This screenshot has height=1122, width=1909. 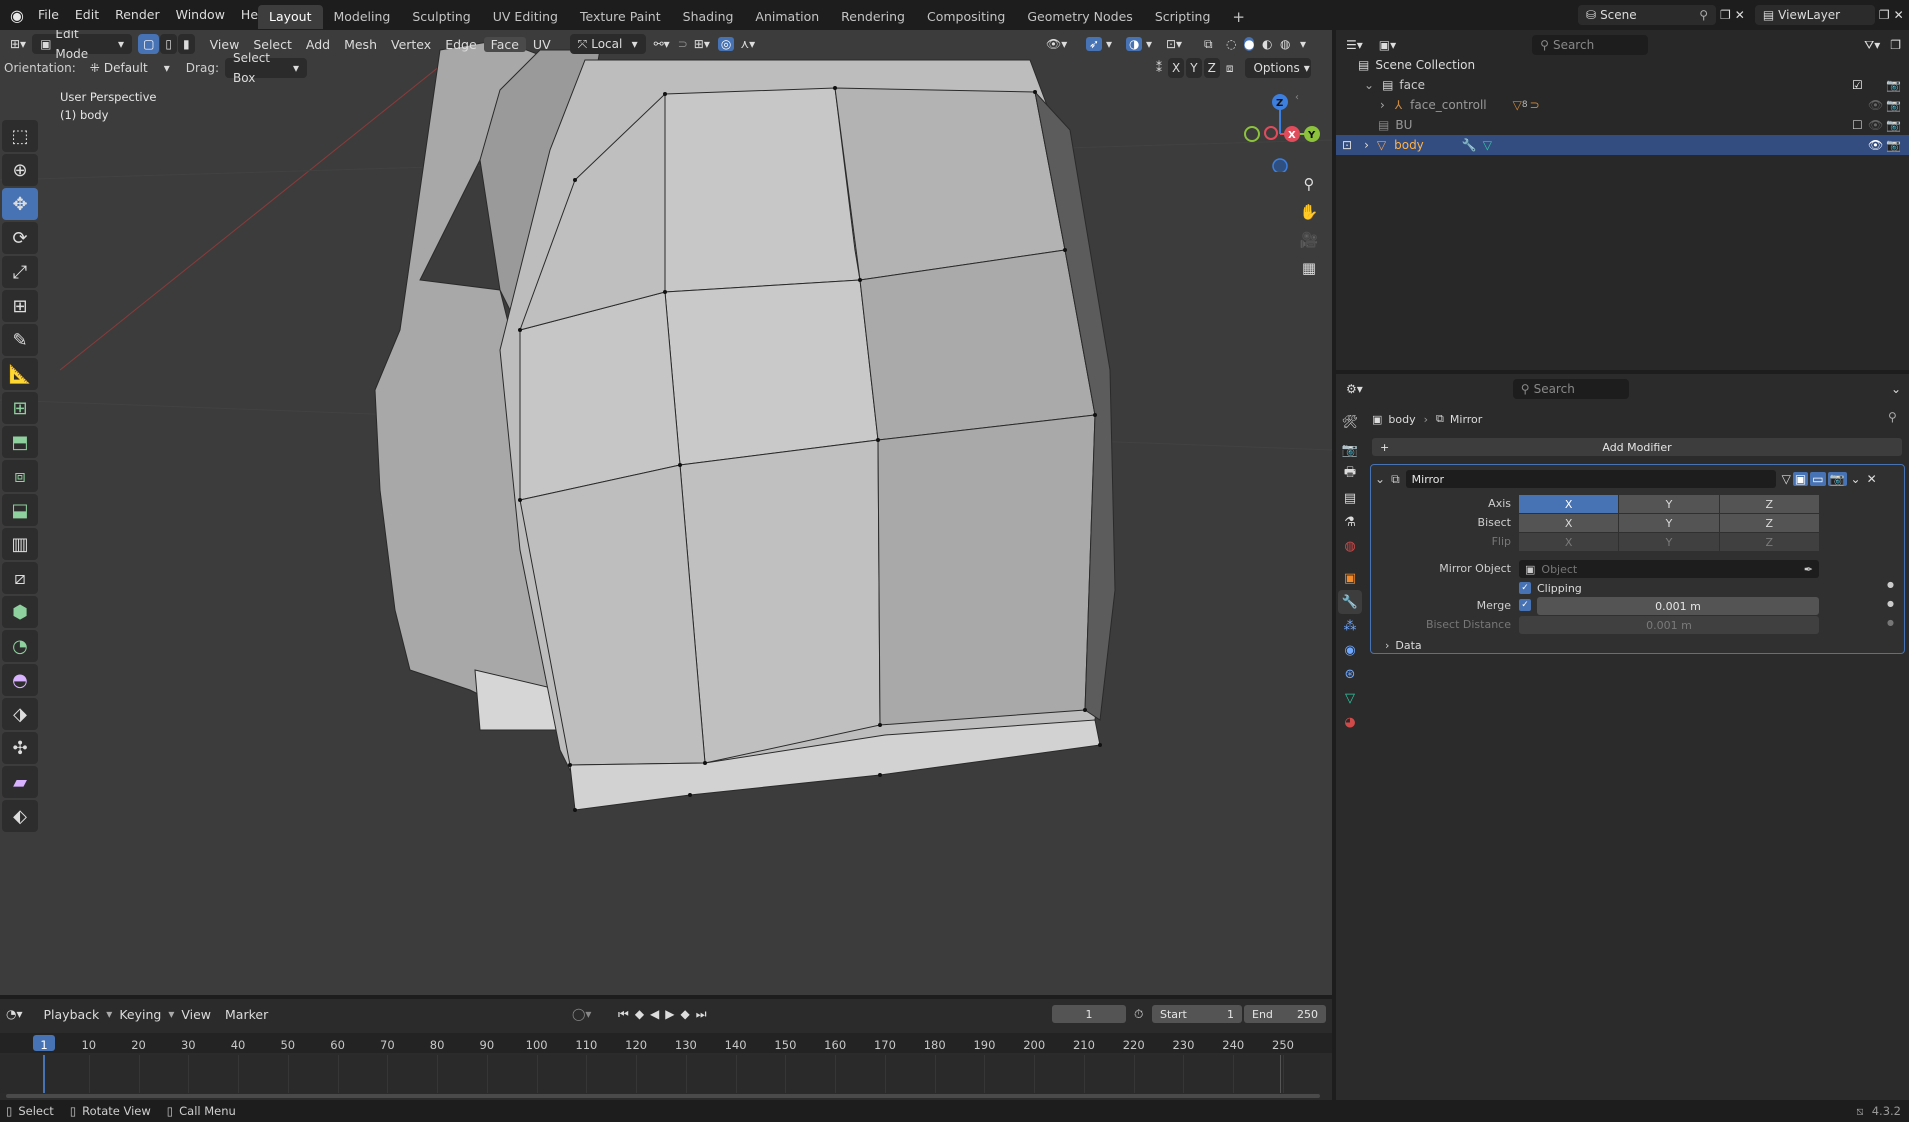 I want to click on flip-z-toggle: Z, so click(x=1769, y=542).